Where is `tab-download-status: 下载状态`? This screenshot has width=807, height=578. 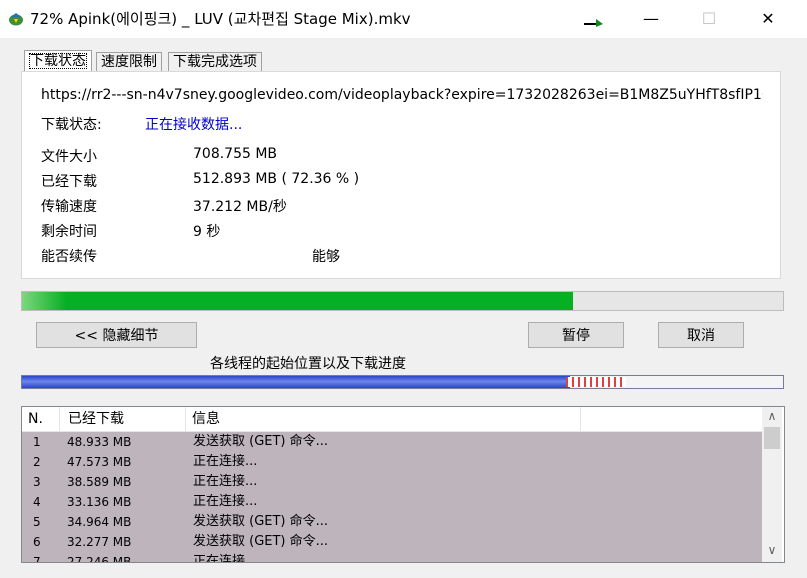
tab-download-status: 下载状态 is located at coordinates (58, 61).